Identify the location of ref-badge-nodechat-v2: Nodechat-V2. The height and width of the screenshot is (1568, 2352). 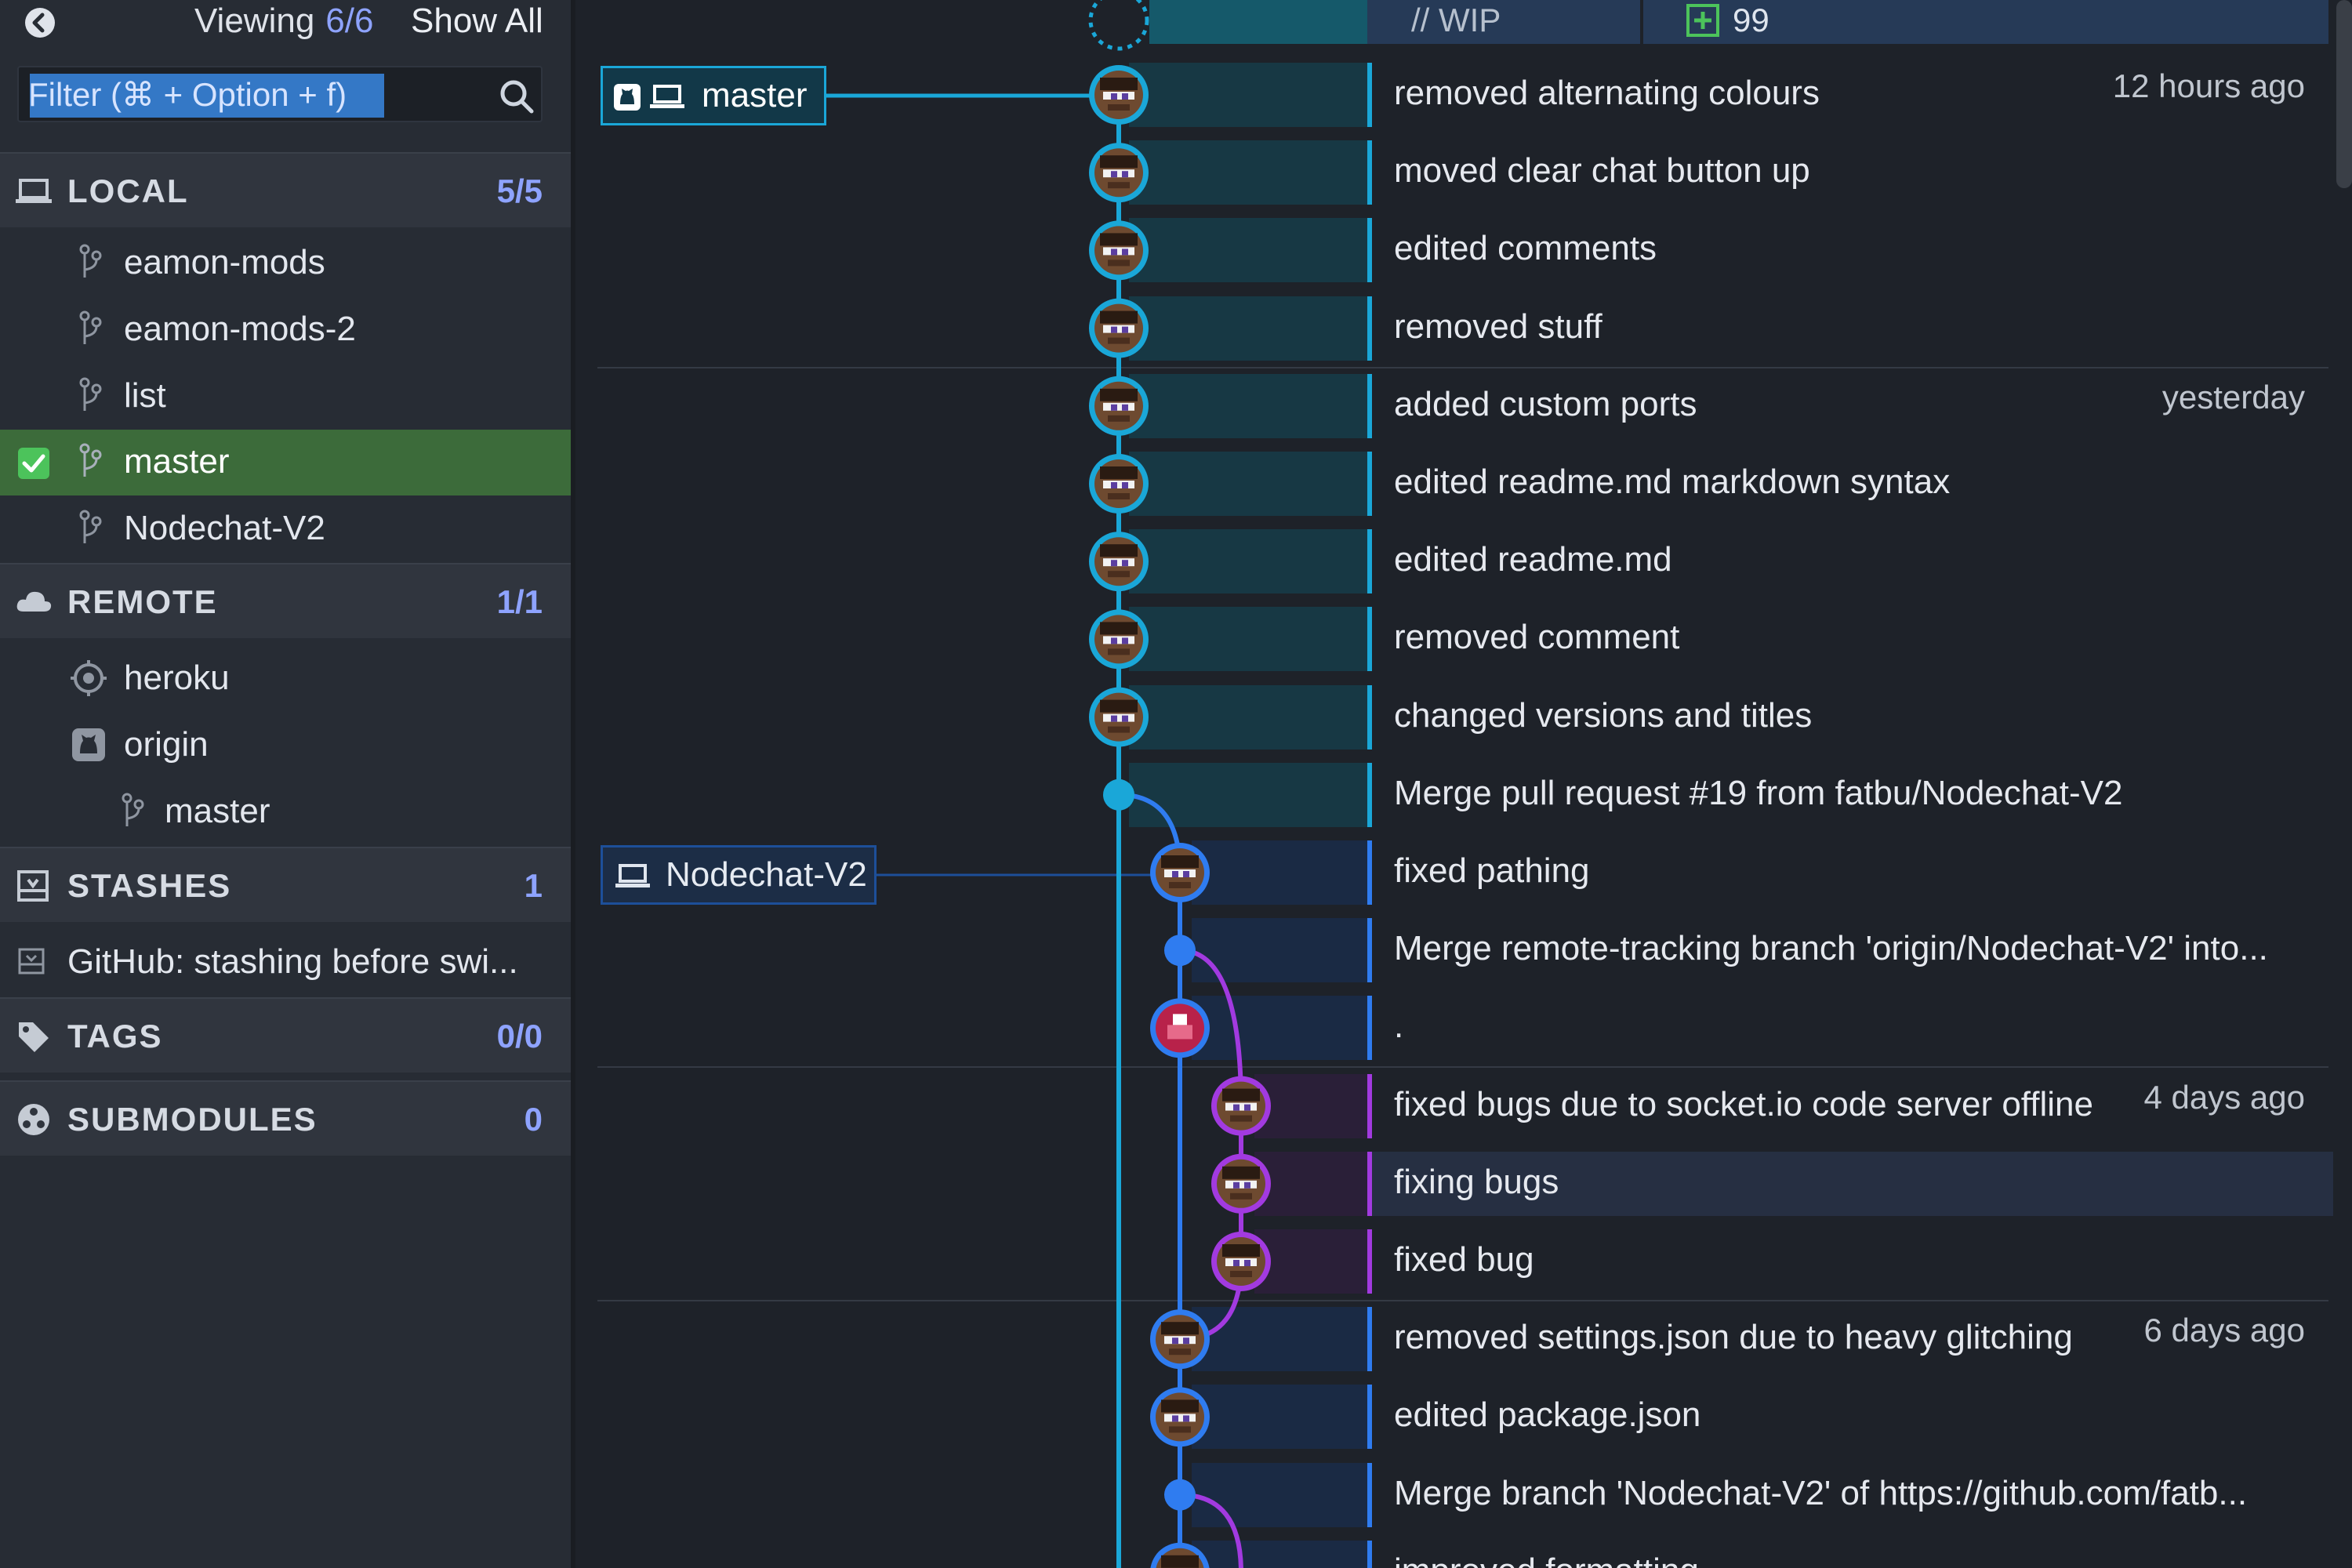
(739, 875).